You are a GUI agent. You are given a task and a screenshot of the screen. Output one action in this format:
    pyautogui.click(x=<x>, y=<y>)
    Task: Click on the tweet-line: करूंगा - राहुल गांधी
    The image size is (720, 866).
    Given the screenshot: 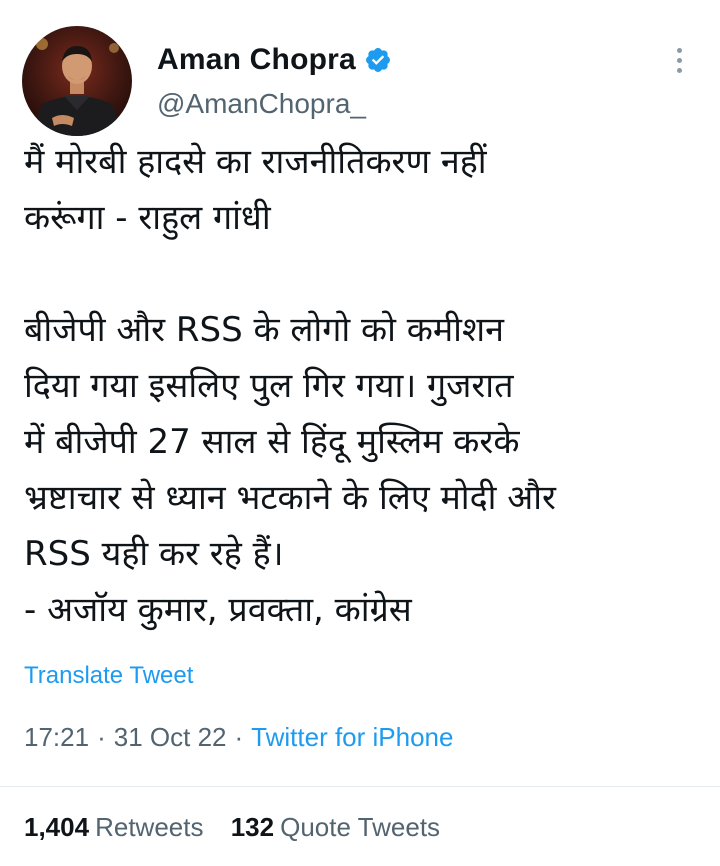 What is the action you would take?
    pyautogui.click(x=147, y=218)
    